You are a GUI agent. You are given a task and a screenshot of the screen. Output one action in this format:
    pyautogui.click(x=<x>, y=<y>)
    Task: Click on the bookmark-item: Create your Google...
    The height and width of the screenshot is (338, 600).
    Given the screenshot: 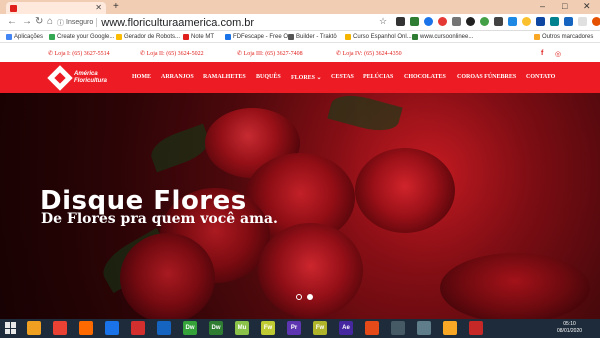 What is the action you would take?
    pyautogui.click(x=81, y=37)
    